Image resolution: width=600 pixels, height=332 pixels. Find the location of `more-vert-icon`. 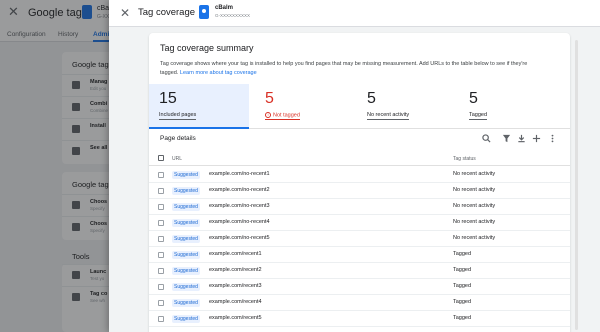

more-vert-icon is located at coordinates (552, 139).